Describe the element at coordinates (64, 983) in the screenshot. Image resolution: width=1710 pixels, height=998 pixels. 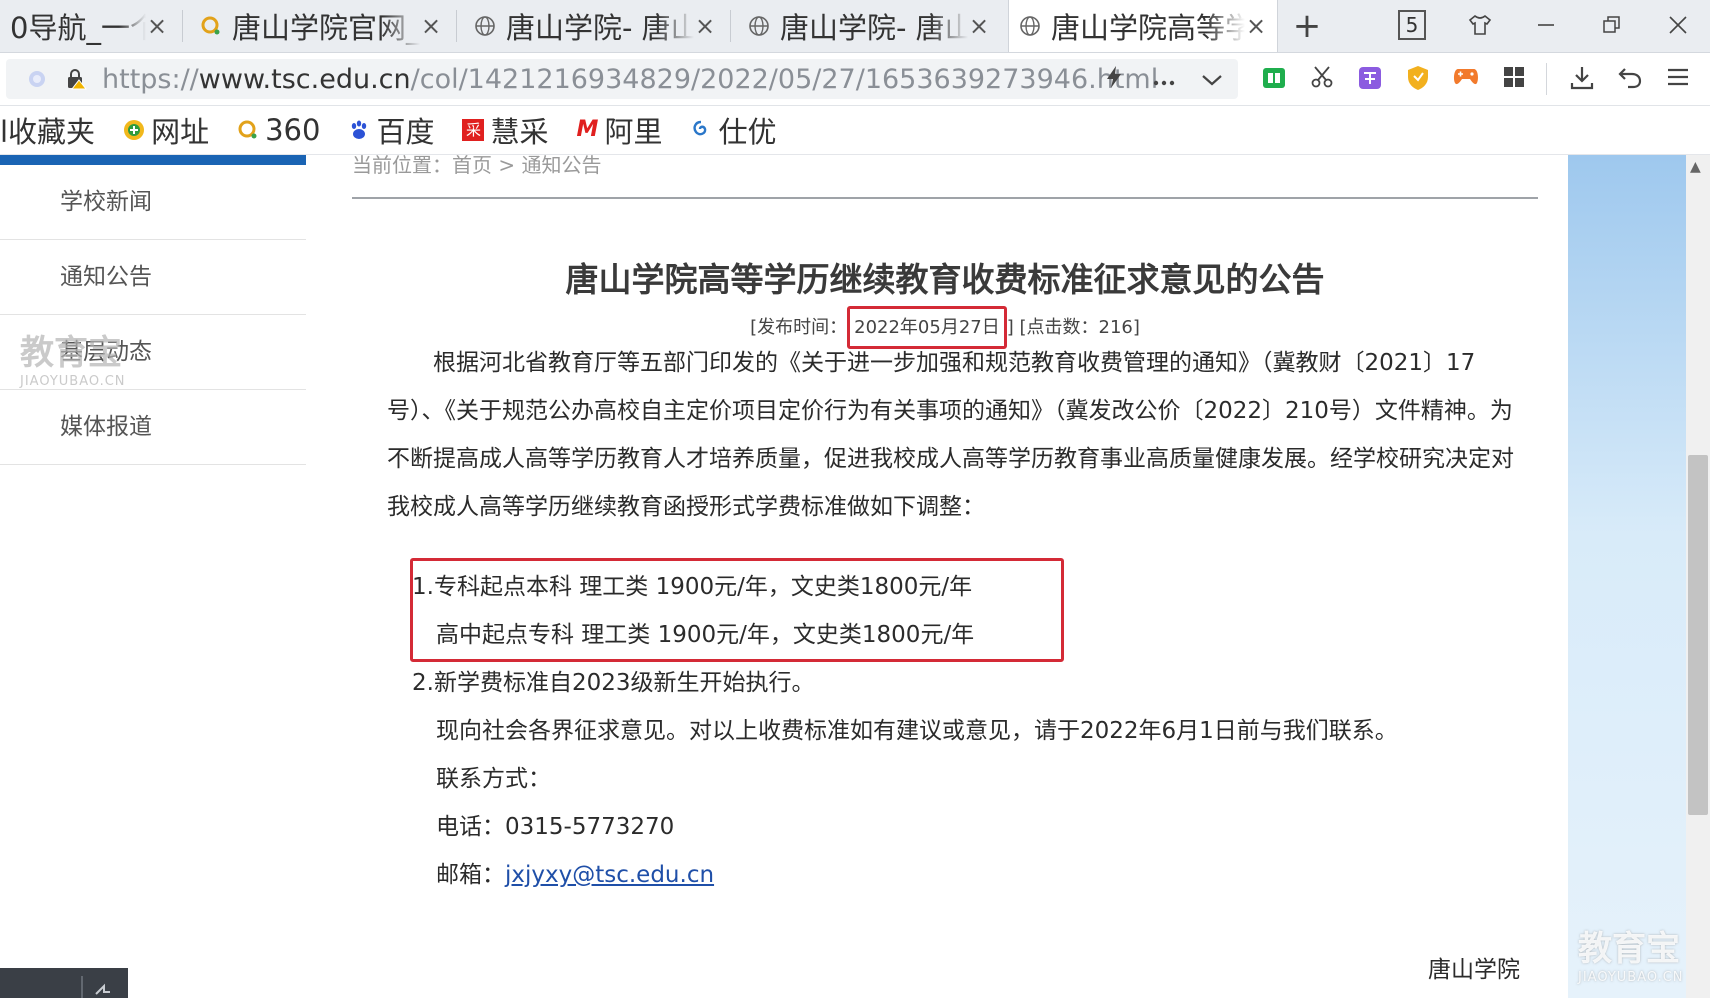
I see `floating-control` at that location.